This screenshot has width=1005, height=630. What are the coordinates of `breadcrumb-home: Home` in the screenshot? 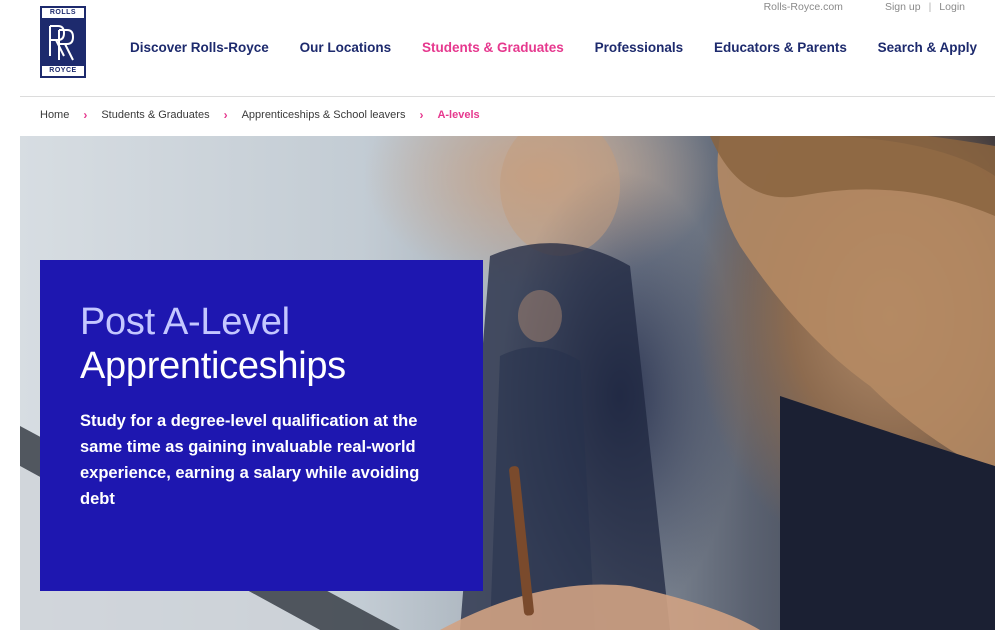 It's located at (54, 115).